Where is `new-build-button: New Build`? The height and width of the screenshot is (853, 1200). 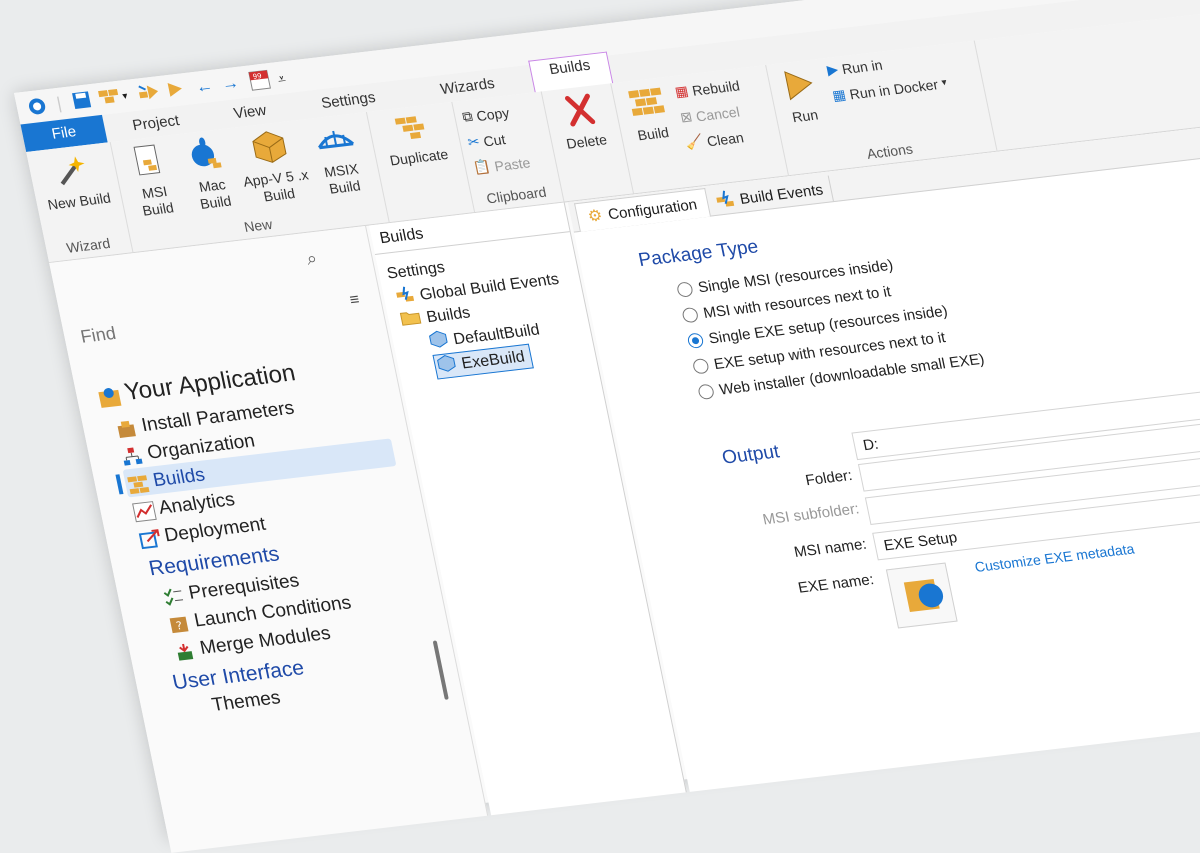 new-build-button: New Build is located at coordinates (74, 181).